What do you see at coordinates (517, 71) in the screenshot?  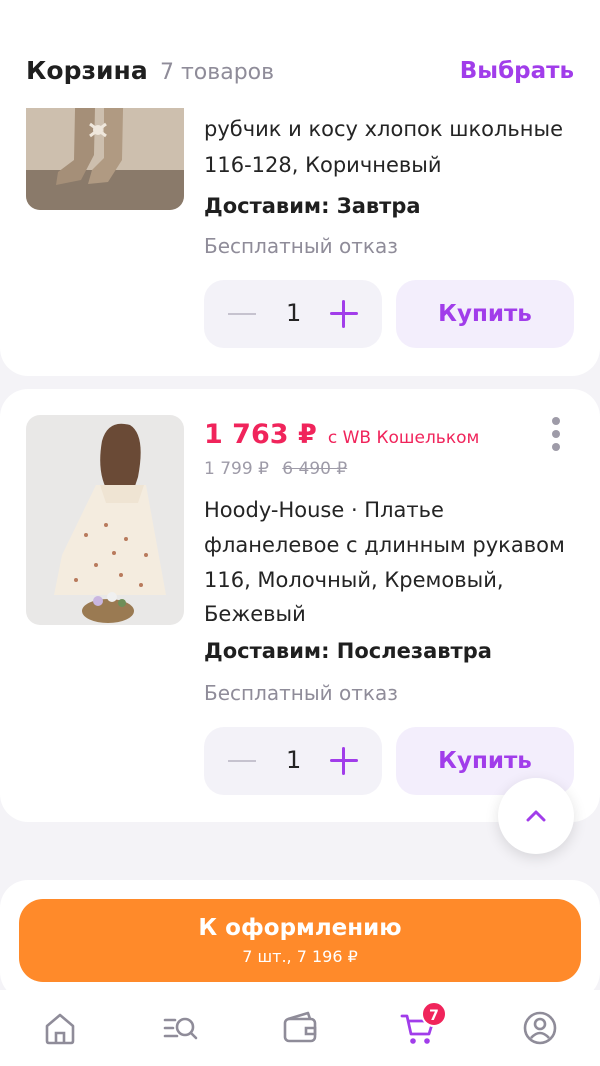 I see `select-button: Выбрать` at bounding box center [517, 71].